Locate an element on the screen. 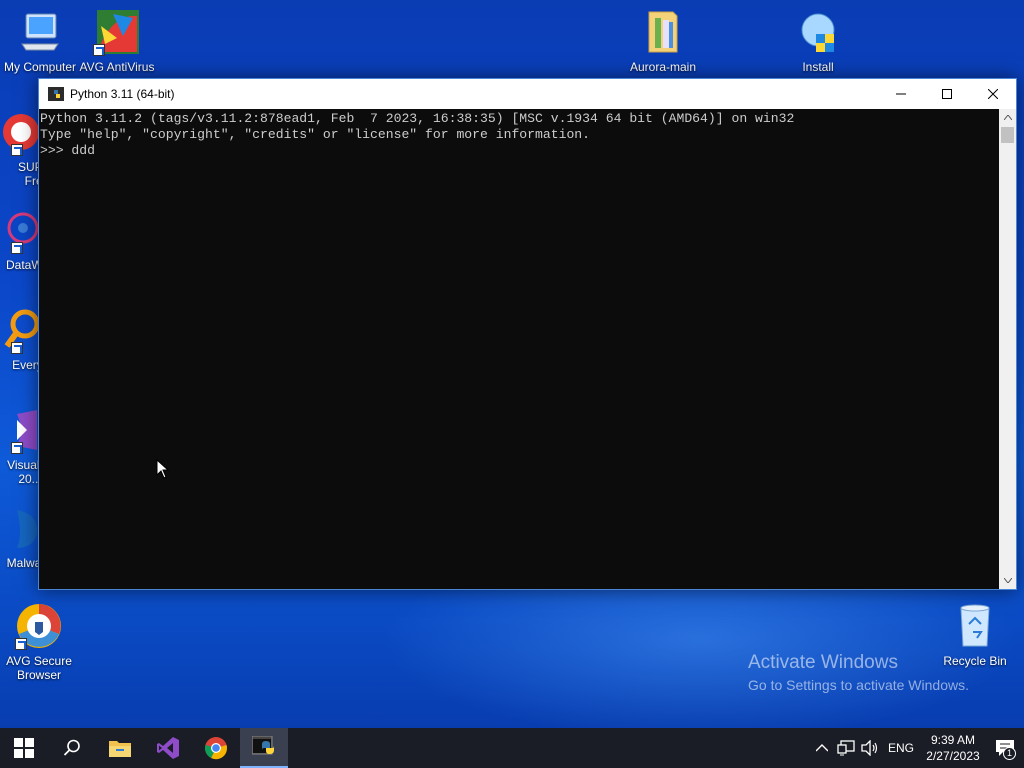 The height and width of the screenshot is (768, 1024). desktop-icon-label: My Computer is located at coordinates (40, 67).